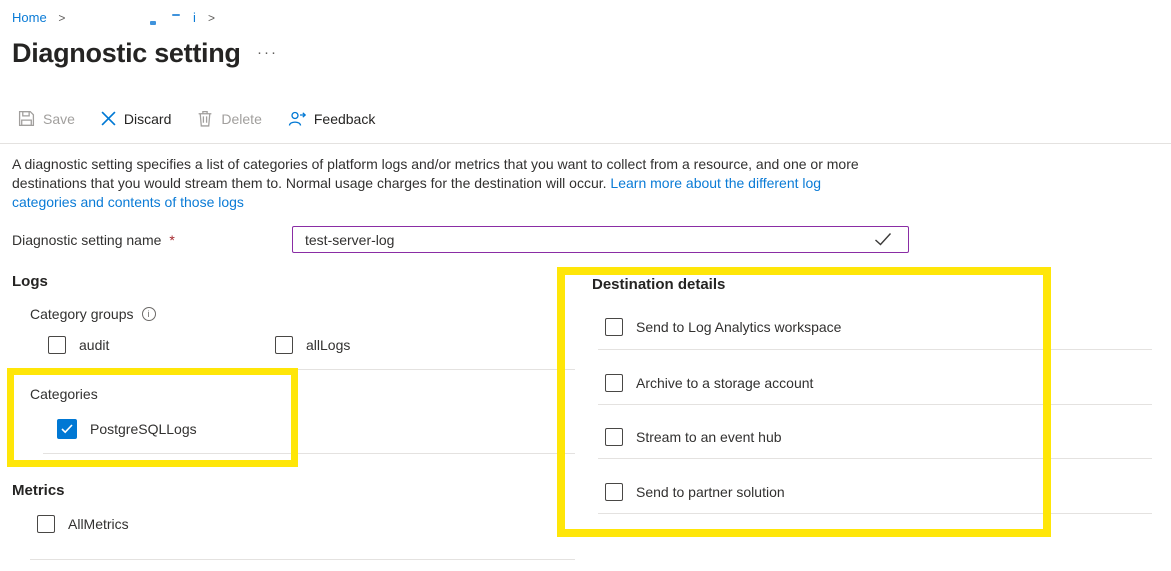  Describe the element at coordinates (64, 394) in the screenshot. I see `categories-label: Categories` at that location.